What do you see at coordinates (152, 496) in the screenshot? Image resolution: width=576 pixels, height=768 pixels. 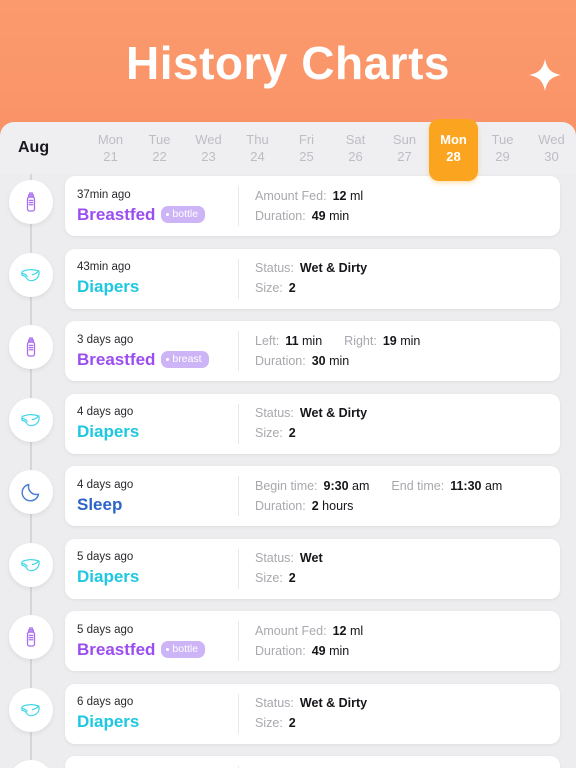 I see `entry-summary: 4 days ago Sleep` at bounding box center [152, 496].